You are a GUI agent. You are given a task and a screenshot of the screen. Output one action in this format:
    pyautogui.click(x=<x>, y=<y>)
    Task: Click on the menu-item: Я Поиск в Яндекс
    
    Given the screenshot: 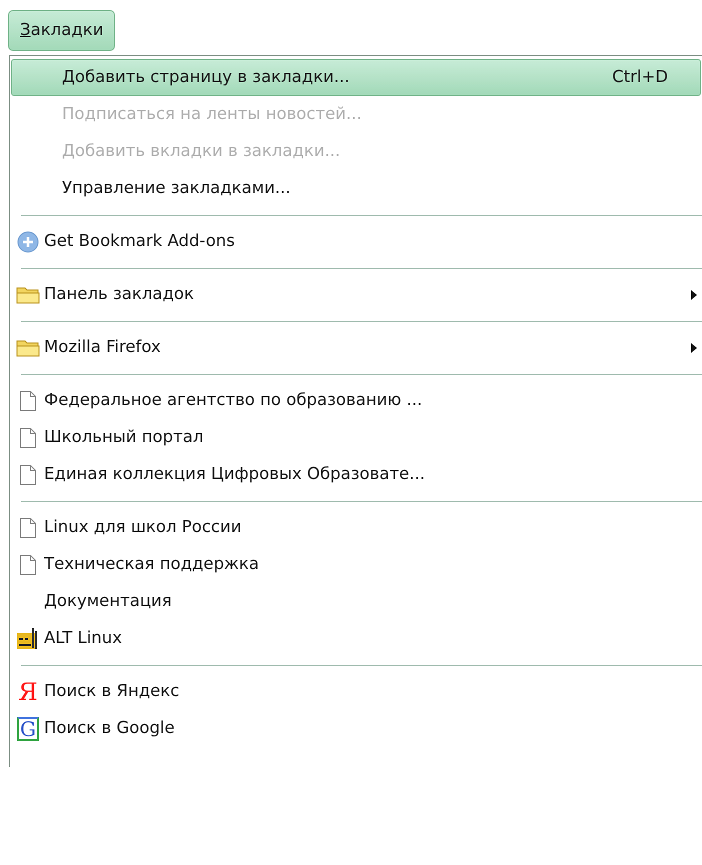 What is the action you would take?
    pyautogui.click(x=356, y=691)
    